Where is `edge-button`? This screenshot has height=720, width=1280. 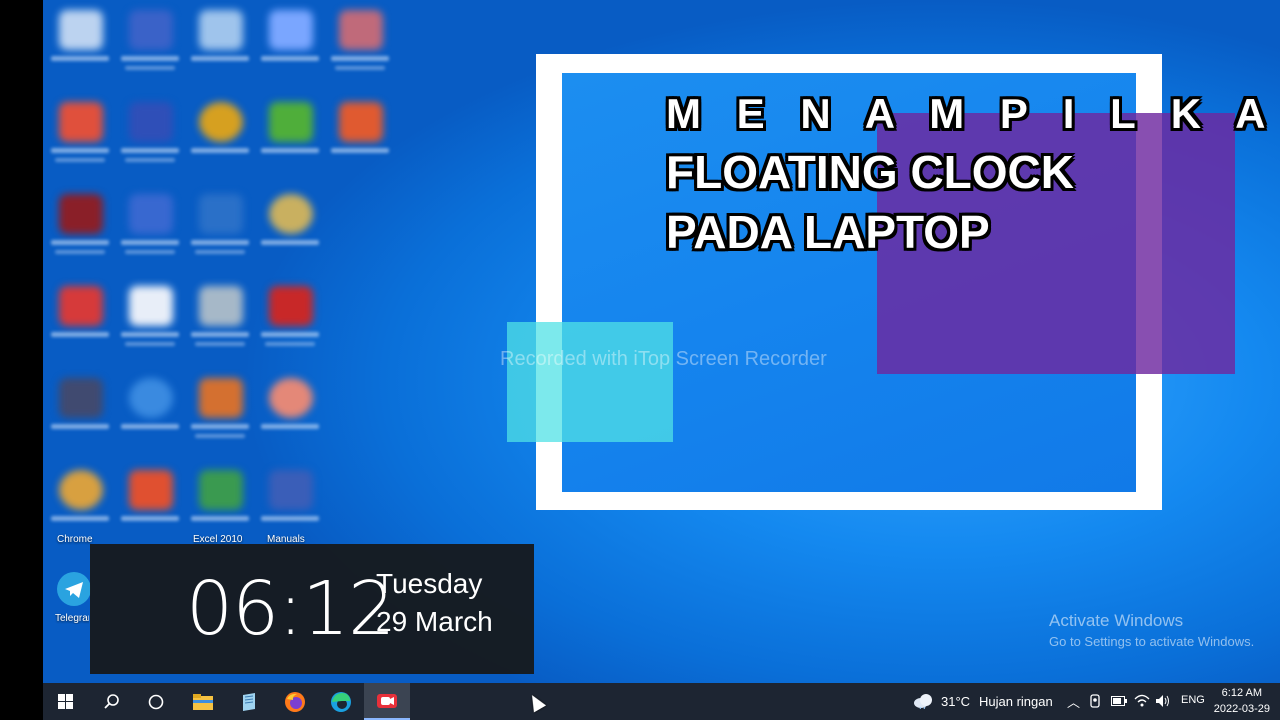
edge-button is located at coordinates (341, 701).